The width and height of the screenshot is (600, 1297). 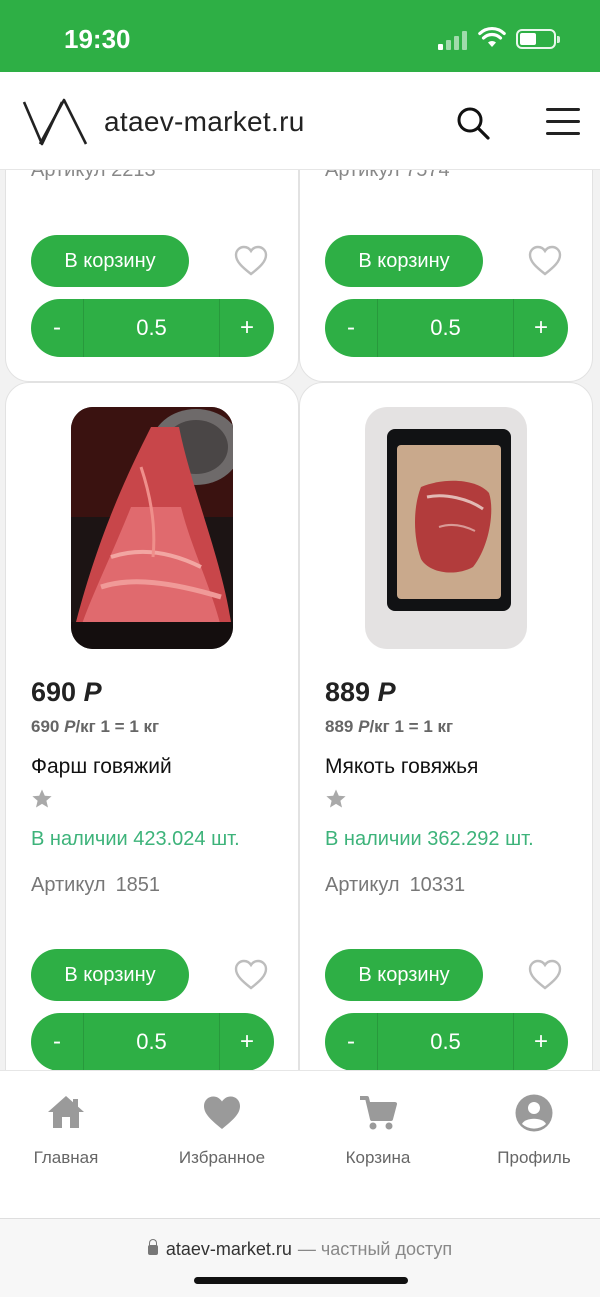 What do you see at coordinates (95, 726) in the screenshot?
I see `product-unit-price: 690 Р/кг 1 = 1 кг` at bounding box center [95, 726].